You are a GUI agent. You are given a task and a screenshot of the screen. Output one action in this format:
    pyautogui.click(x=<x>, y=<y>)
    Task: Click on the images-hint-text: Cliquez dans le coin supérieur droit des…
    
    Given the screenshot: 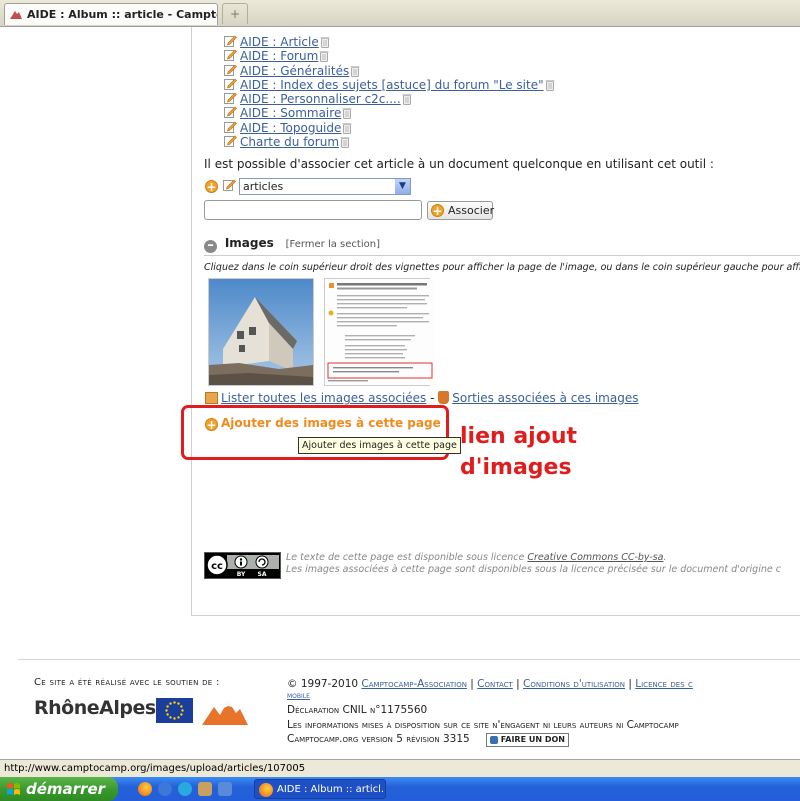 What is the action you would take?
    pyautogui.click(x=502, y=267)
    